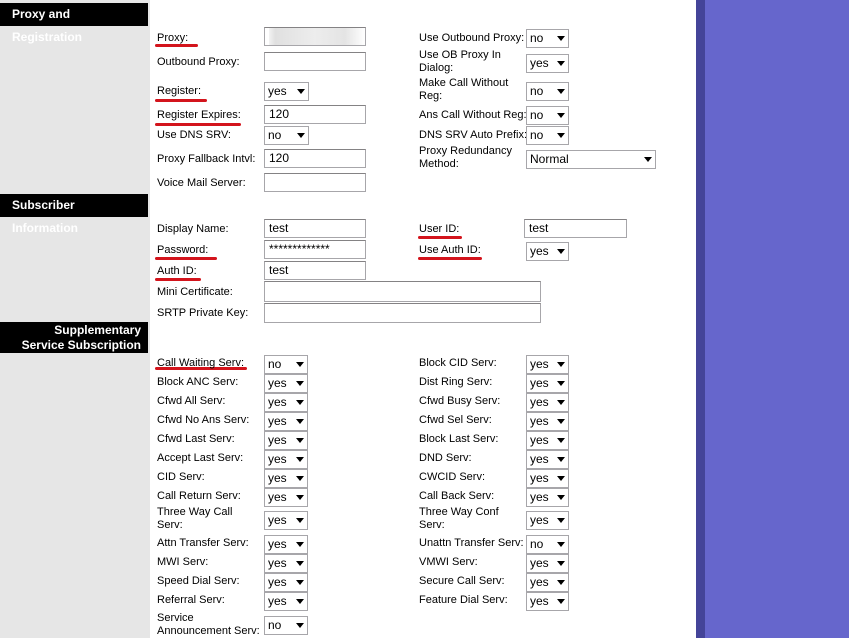 This screenshot has height=638, width=849. I want to click on use-dns-srv-select: no, so click(286, 135).